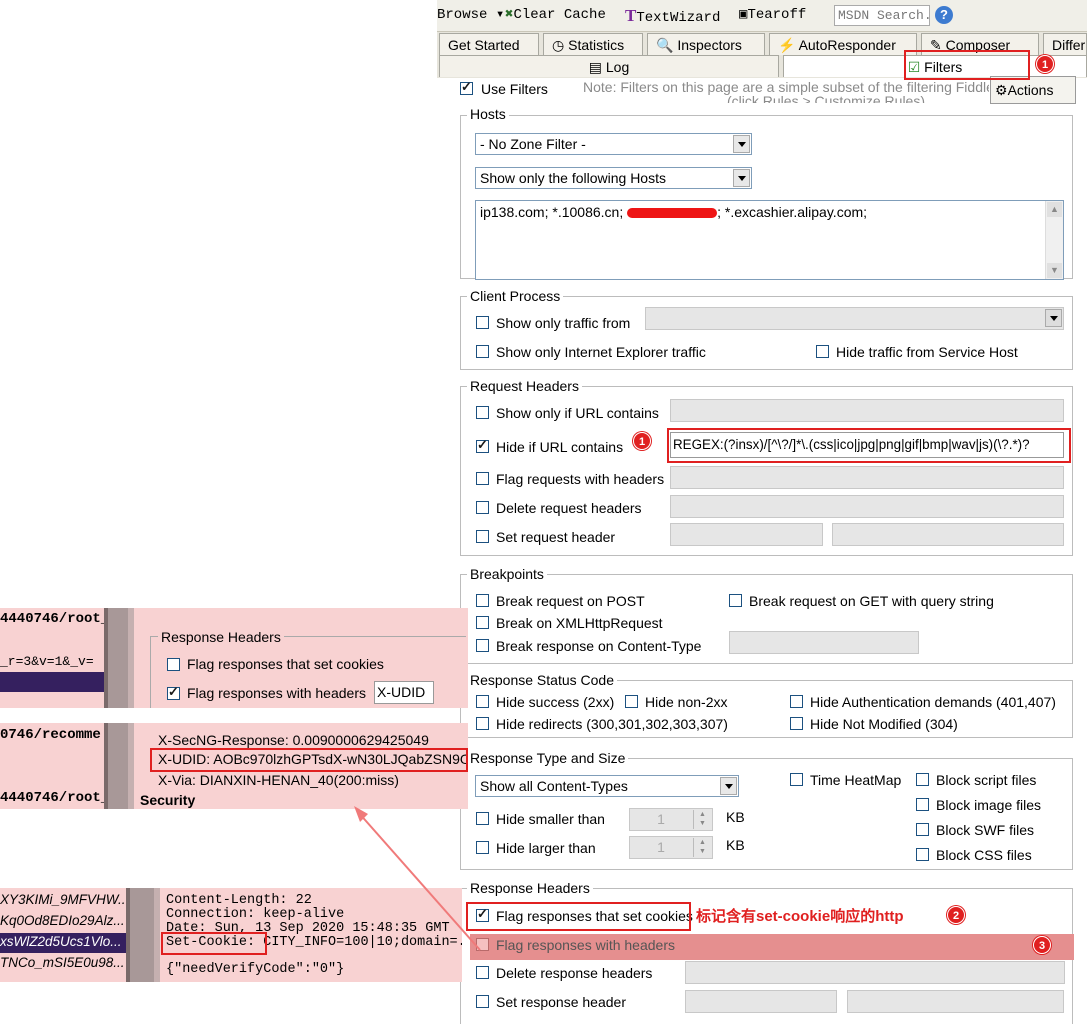  Describe the element at coordinates (466, 87) in the screenshot. I see `use-filters-checkbox` at that location.